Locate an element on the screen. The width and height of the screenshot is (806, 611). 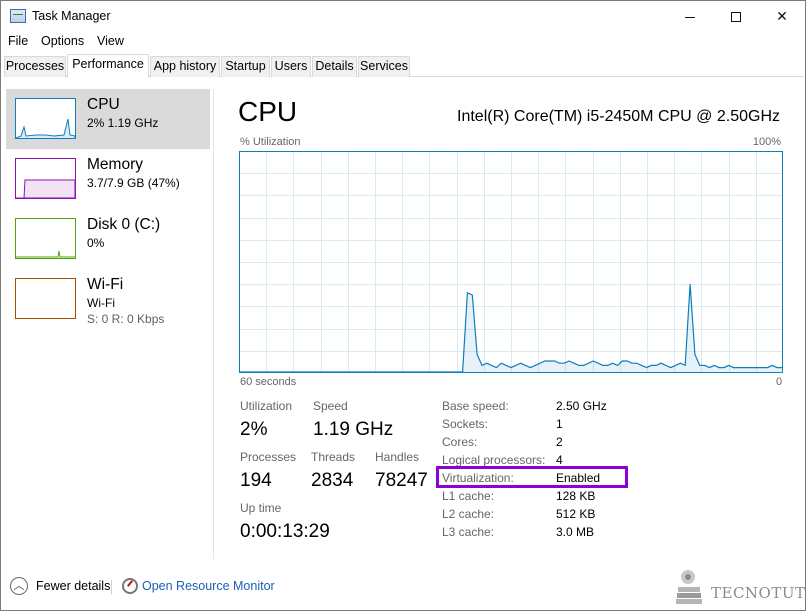
tab-processes: Processes is located at coordinates (35, 66).